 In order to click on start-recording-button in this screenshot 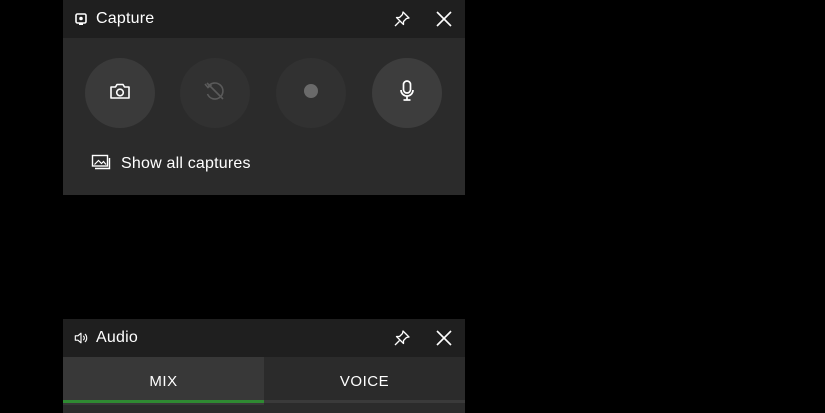, I will do `click(311, 93)`.